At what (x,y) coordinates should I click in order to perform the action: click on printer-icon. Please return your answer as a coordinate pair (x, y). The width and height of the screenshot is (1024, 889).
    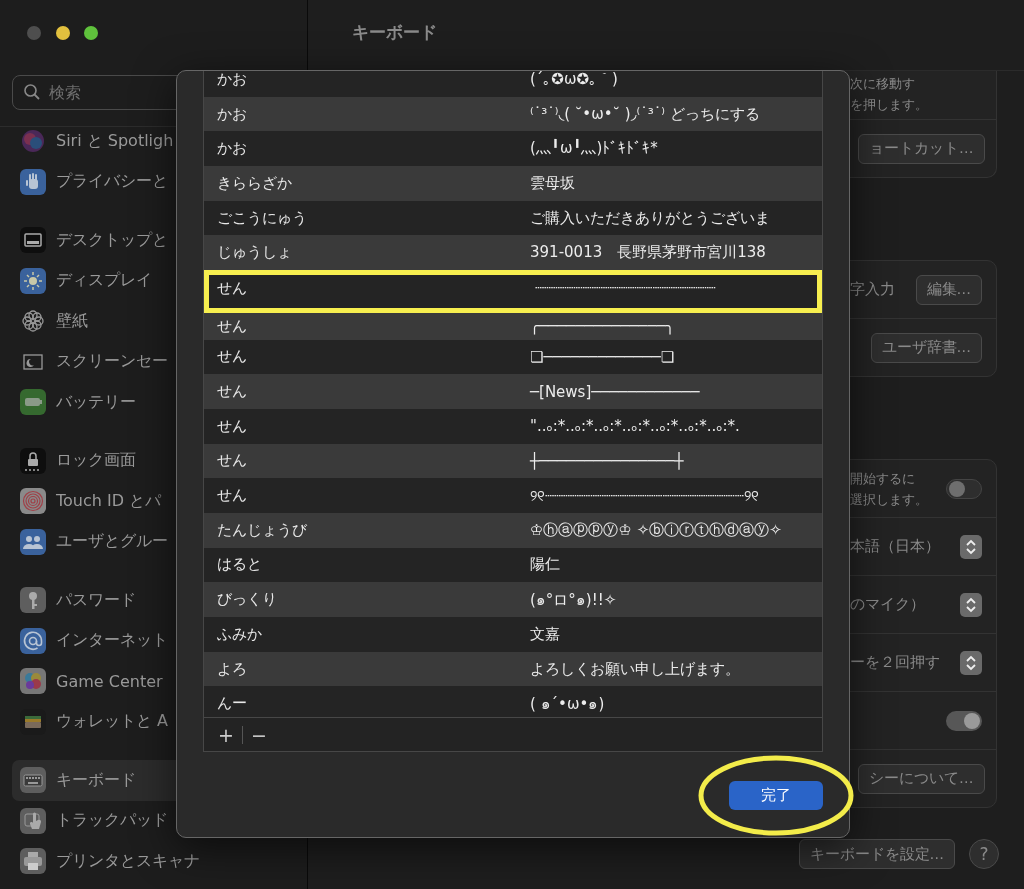
    Looking at the image, I should click on (33, 861).